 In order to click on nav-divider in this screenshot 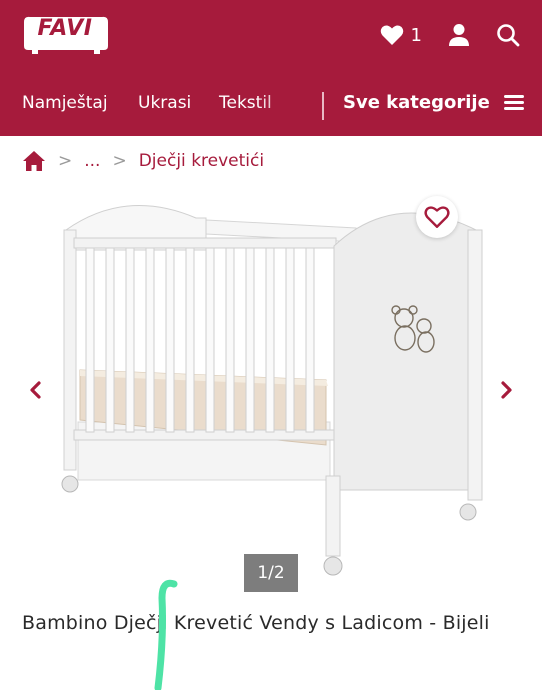, I will do `click(323, 106)`.